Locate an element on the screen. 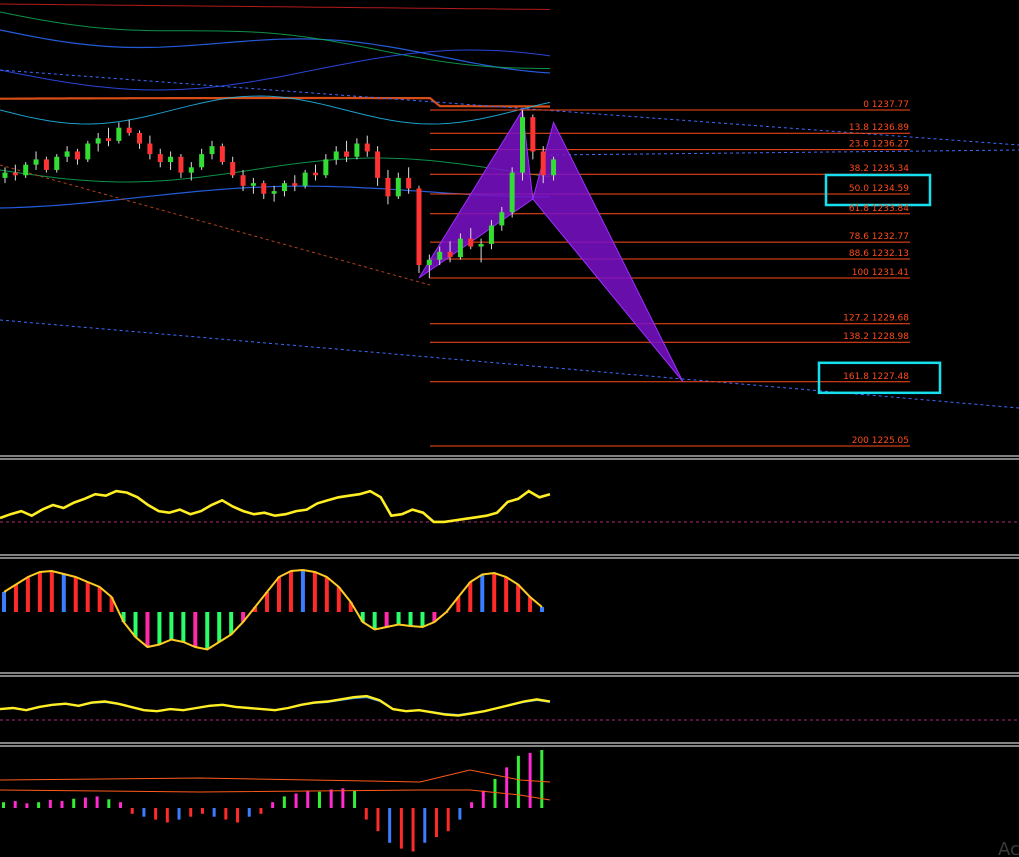 This screenshot has width=1019, height=857. fib-level-label: 0 1237.77 is located at coordinates (886, 105).